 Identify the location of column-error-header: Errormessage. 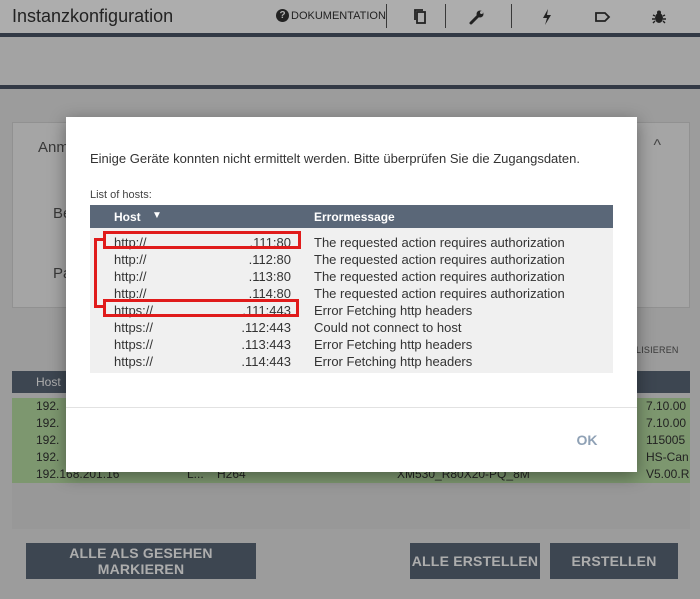
(354, 217).